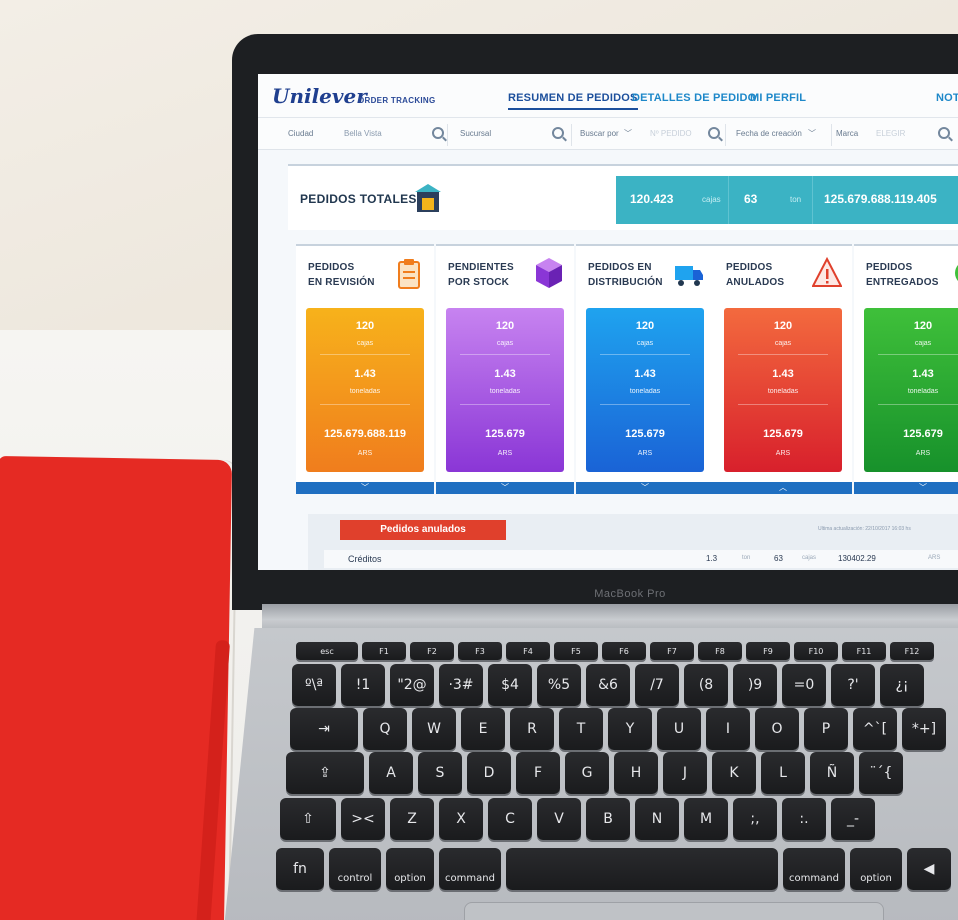 The image size is (958, 920). What do you see at coordinates (902, 685) in the screenshot?
I see `keyboard-key: ¿¡` at bounding box center [902, 685].